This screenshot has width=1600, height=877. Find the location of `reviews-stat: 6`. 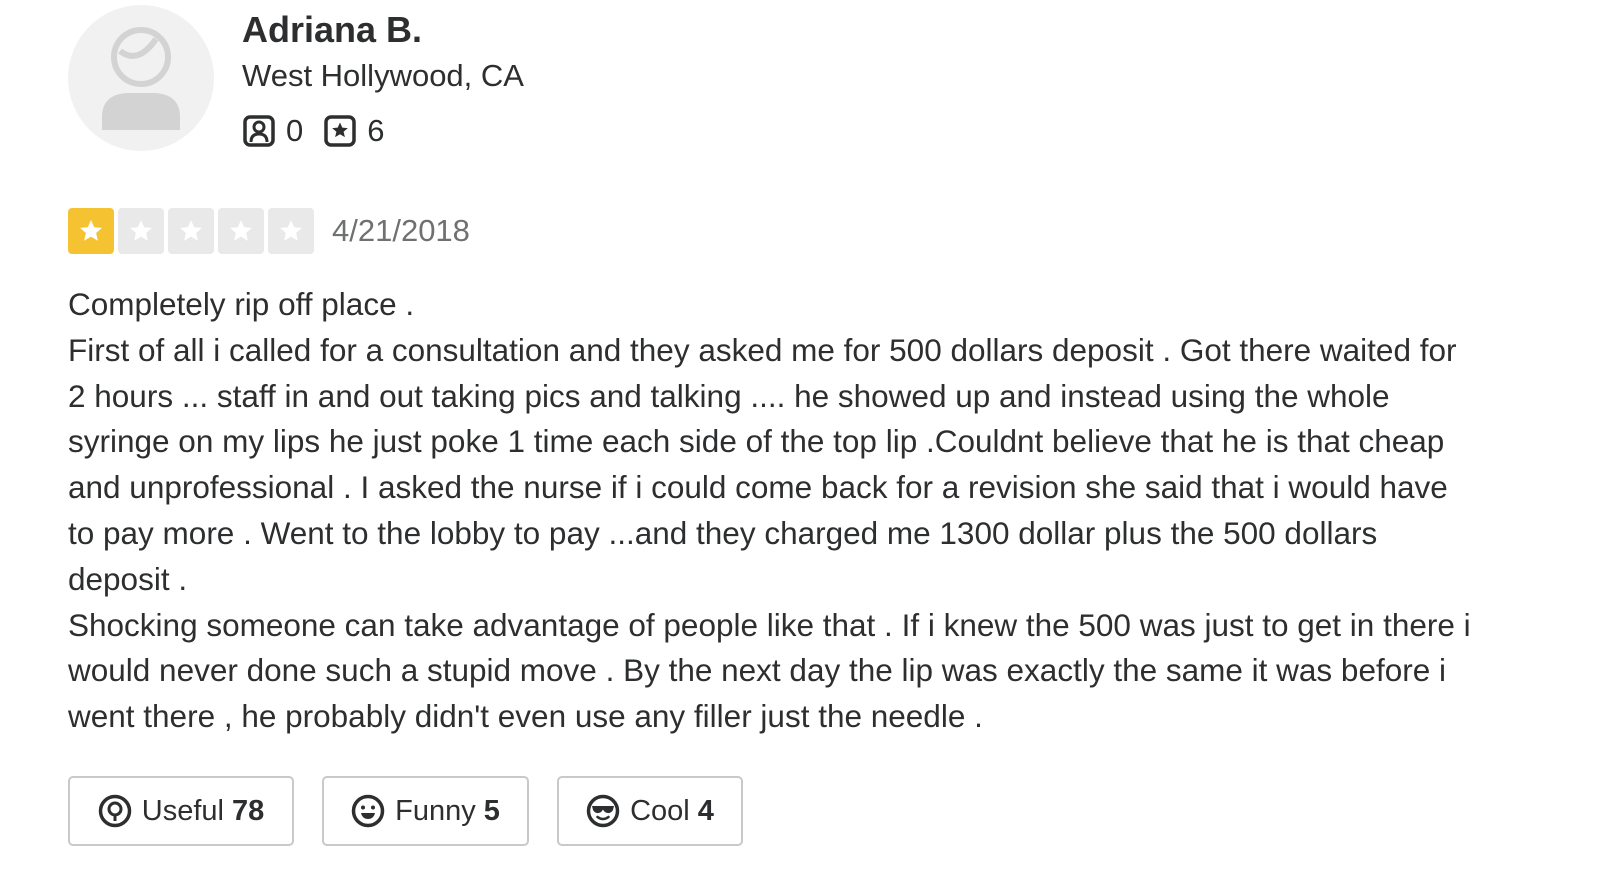

reviews-stat: 6 is located at coordinates (354, 131).